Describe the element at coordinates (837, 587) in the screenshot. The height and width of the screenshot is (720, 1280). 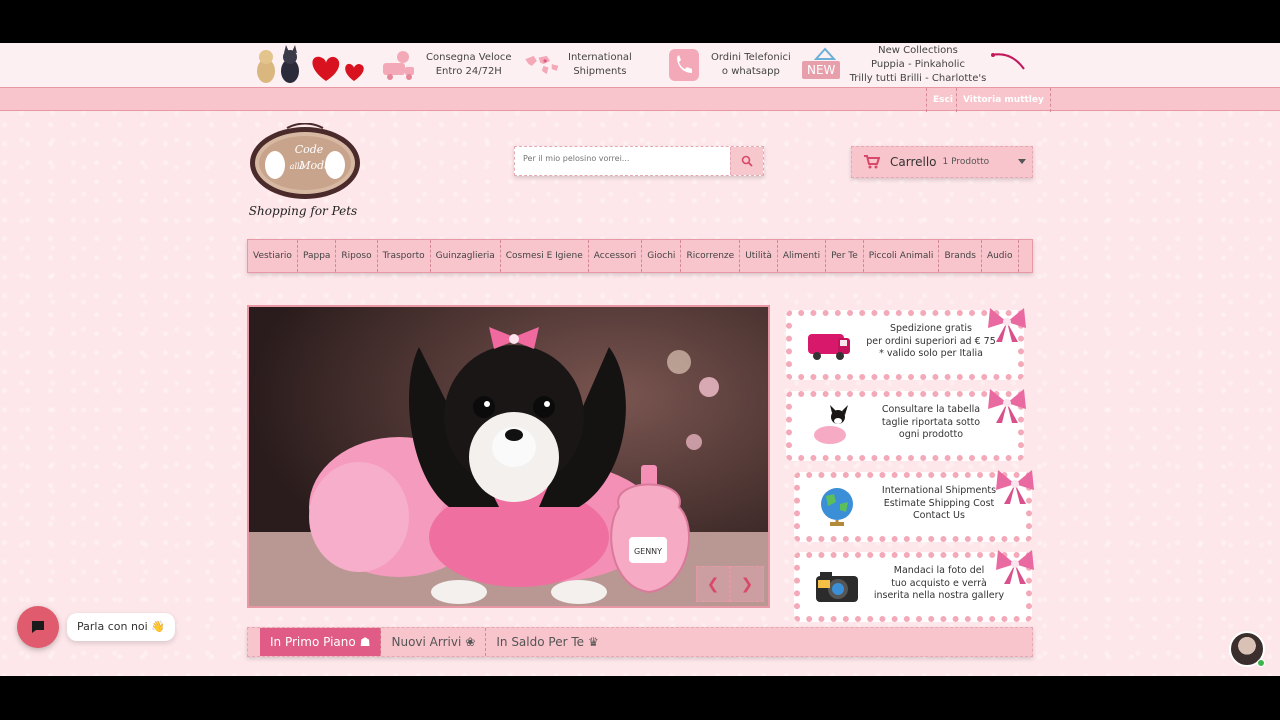
I see `camera-icon` at that location.